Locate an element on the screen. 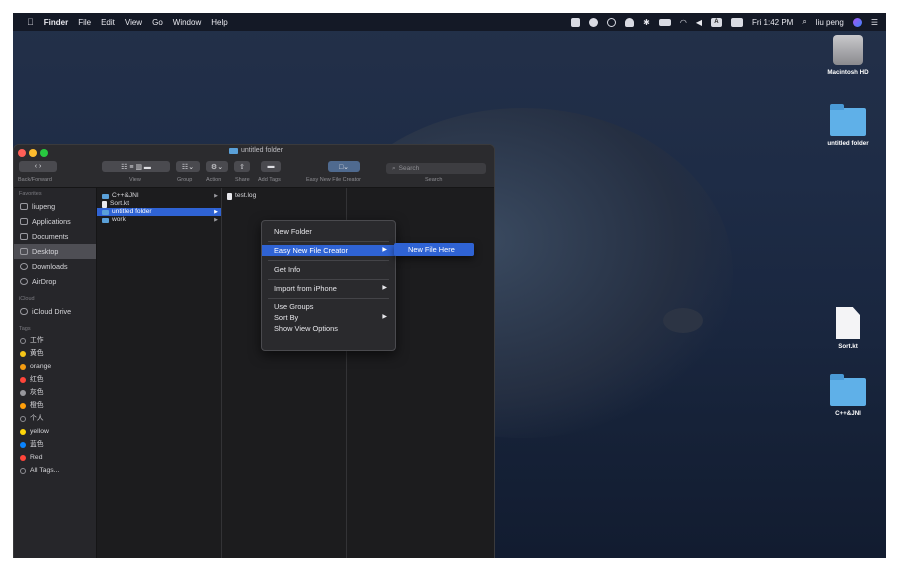 Image resolution: width=900 pixels, height=573 pixels. menu-separator is located at coordinates (328, 279).